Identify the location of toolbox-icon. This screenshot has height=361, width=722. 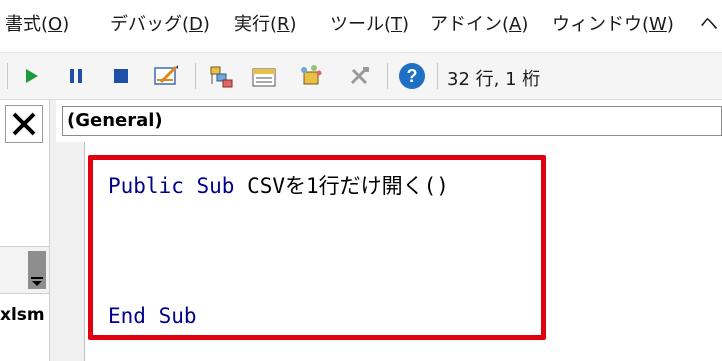
(359, 76).